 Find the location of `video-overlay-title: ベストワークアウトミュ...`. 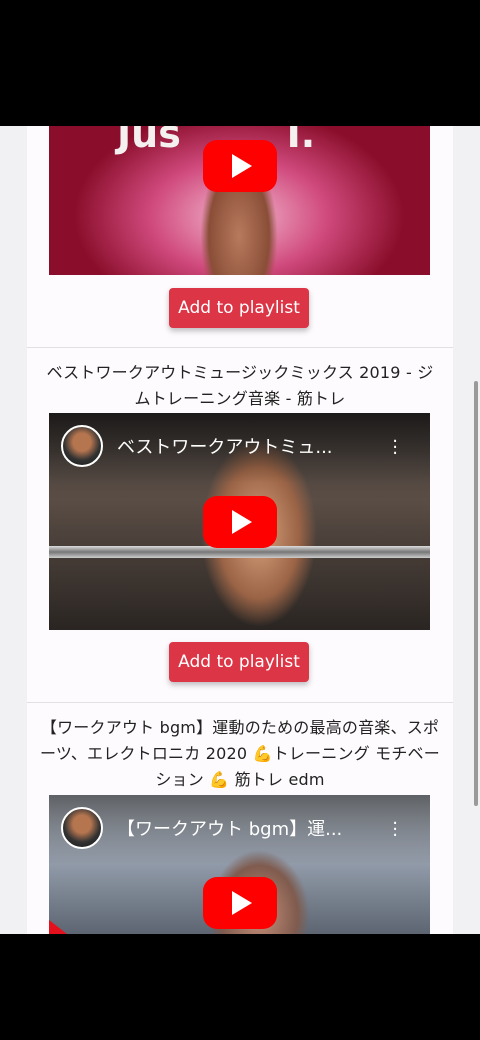

video-overlay-title: ベストワークアウトミュ... is located at coordinates (249, 446).